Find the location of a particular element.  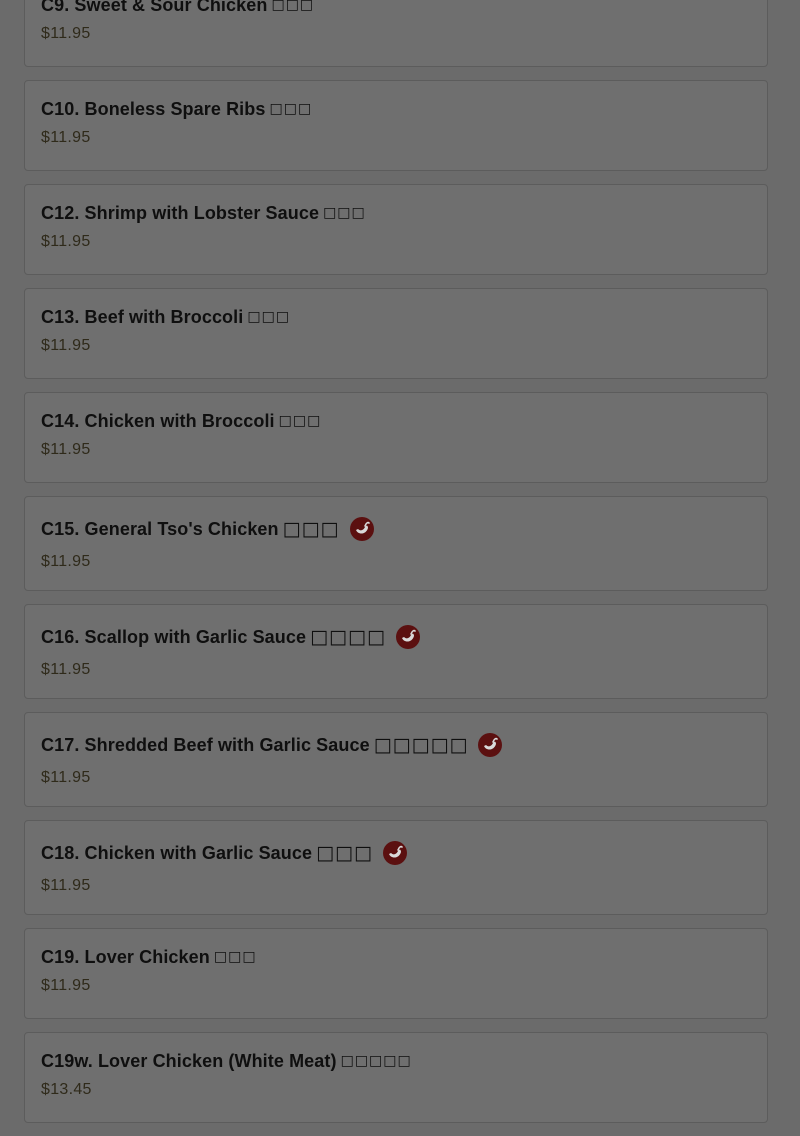

menu-item-title-row: C19. Lover Chicken □□□ is located at coordinates (396, 957).